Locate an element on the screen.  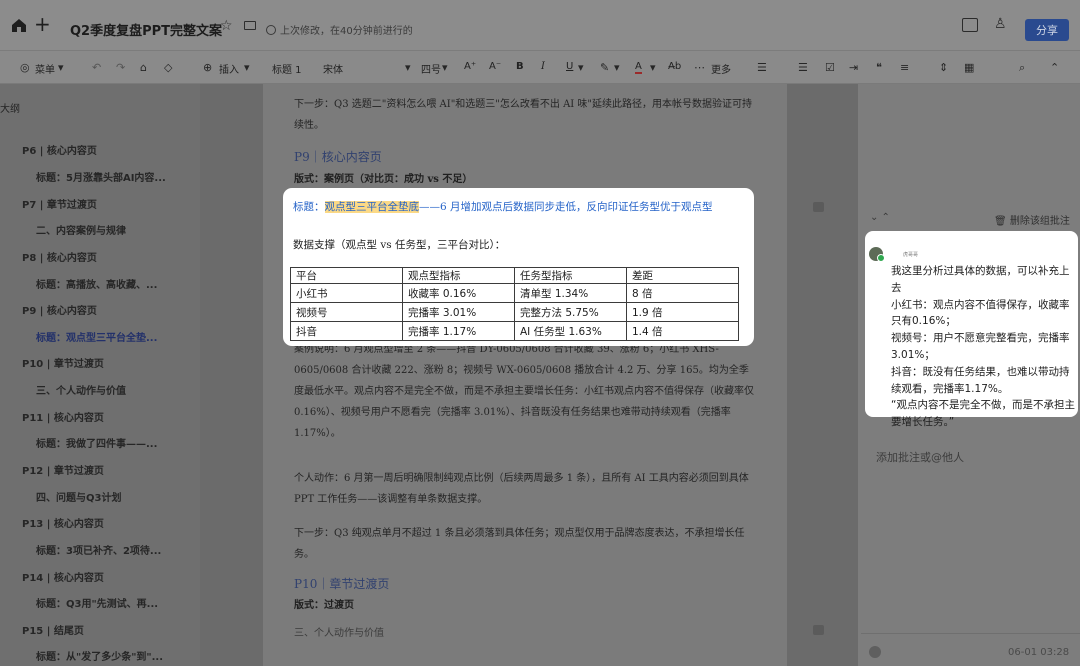
table-icon: ▦ is located at coordinates (969, 67).